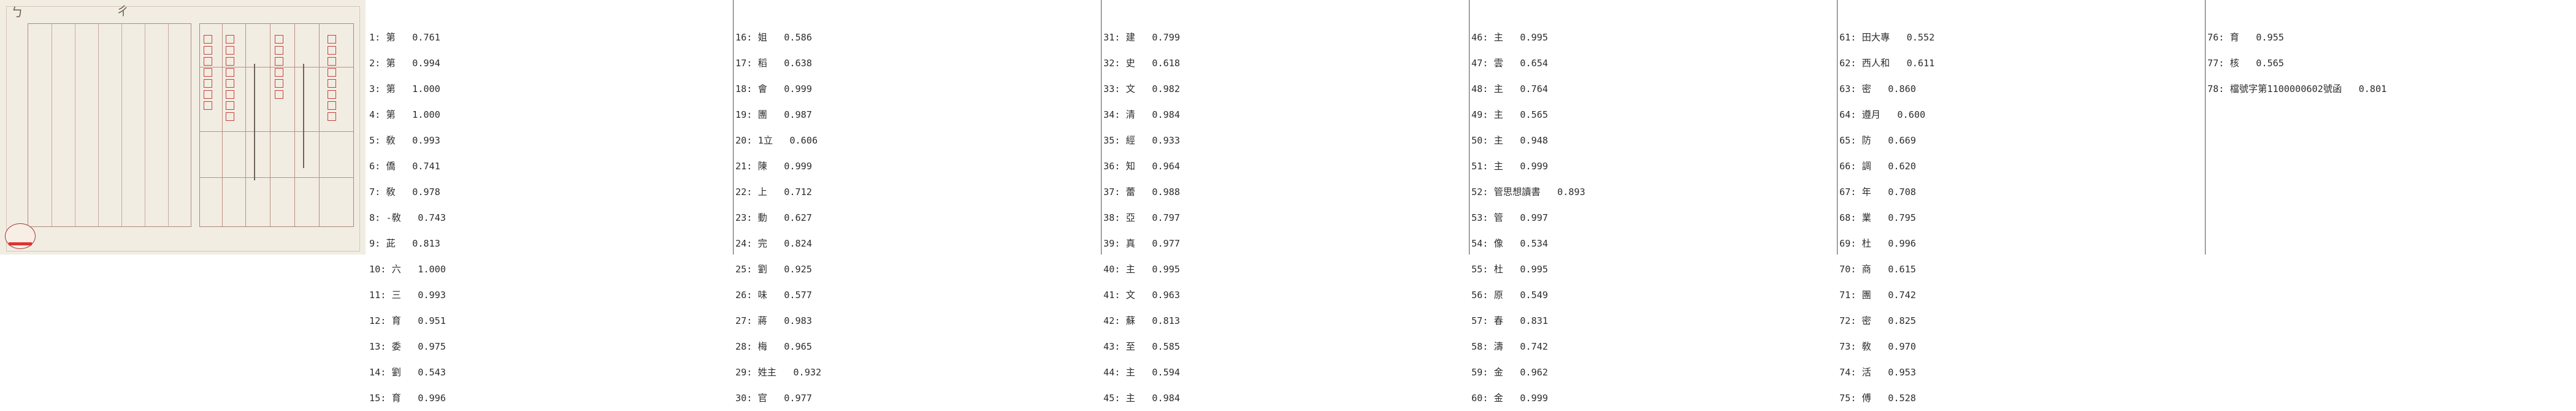  I want to click on result-row: 73: 敎 0.970, so click(1877, 346).